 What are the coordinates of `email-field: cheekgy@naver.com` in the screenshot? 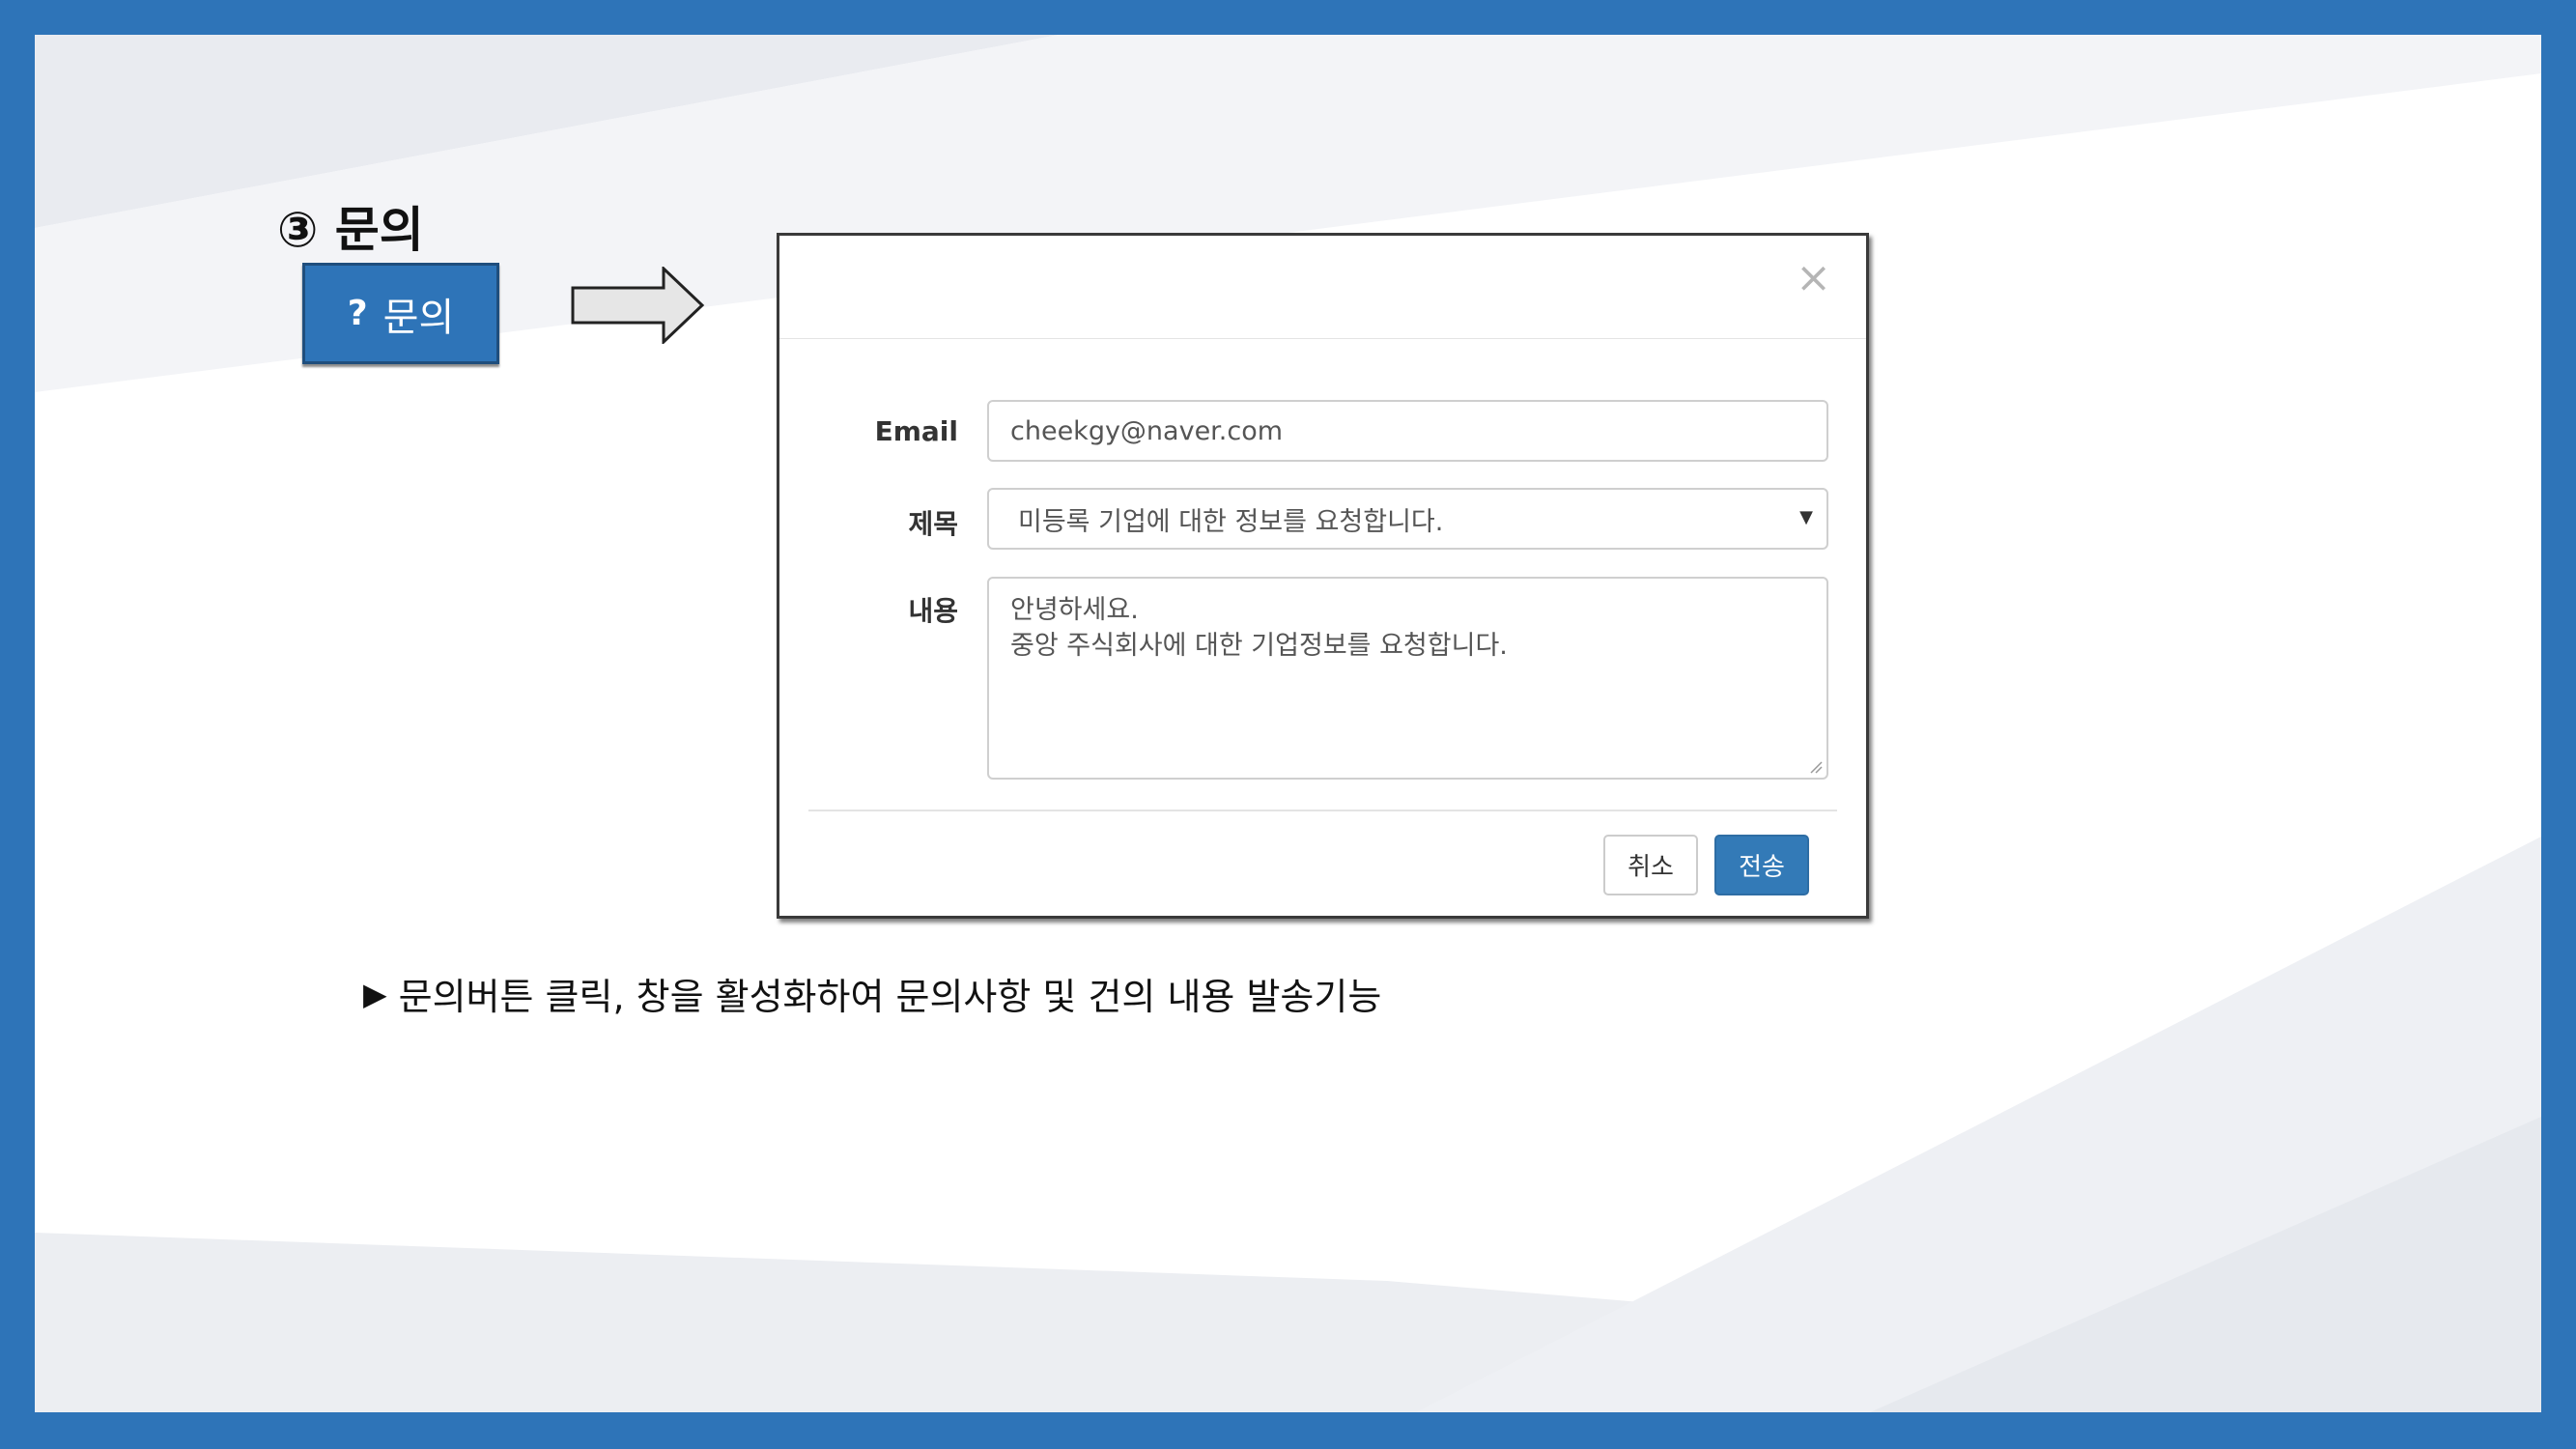 It's located at (1407, 431).